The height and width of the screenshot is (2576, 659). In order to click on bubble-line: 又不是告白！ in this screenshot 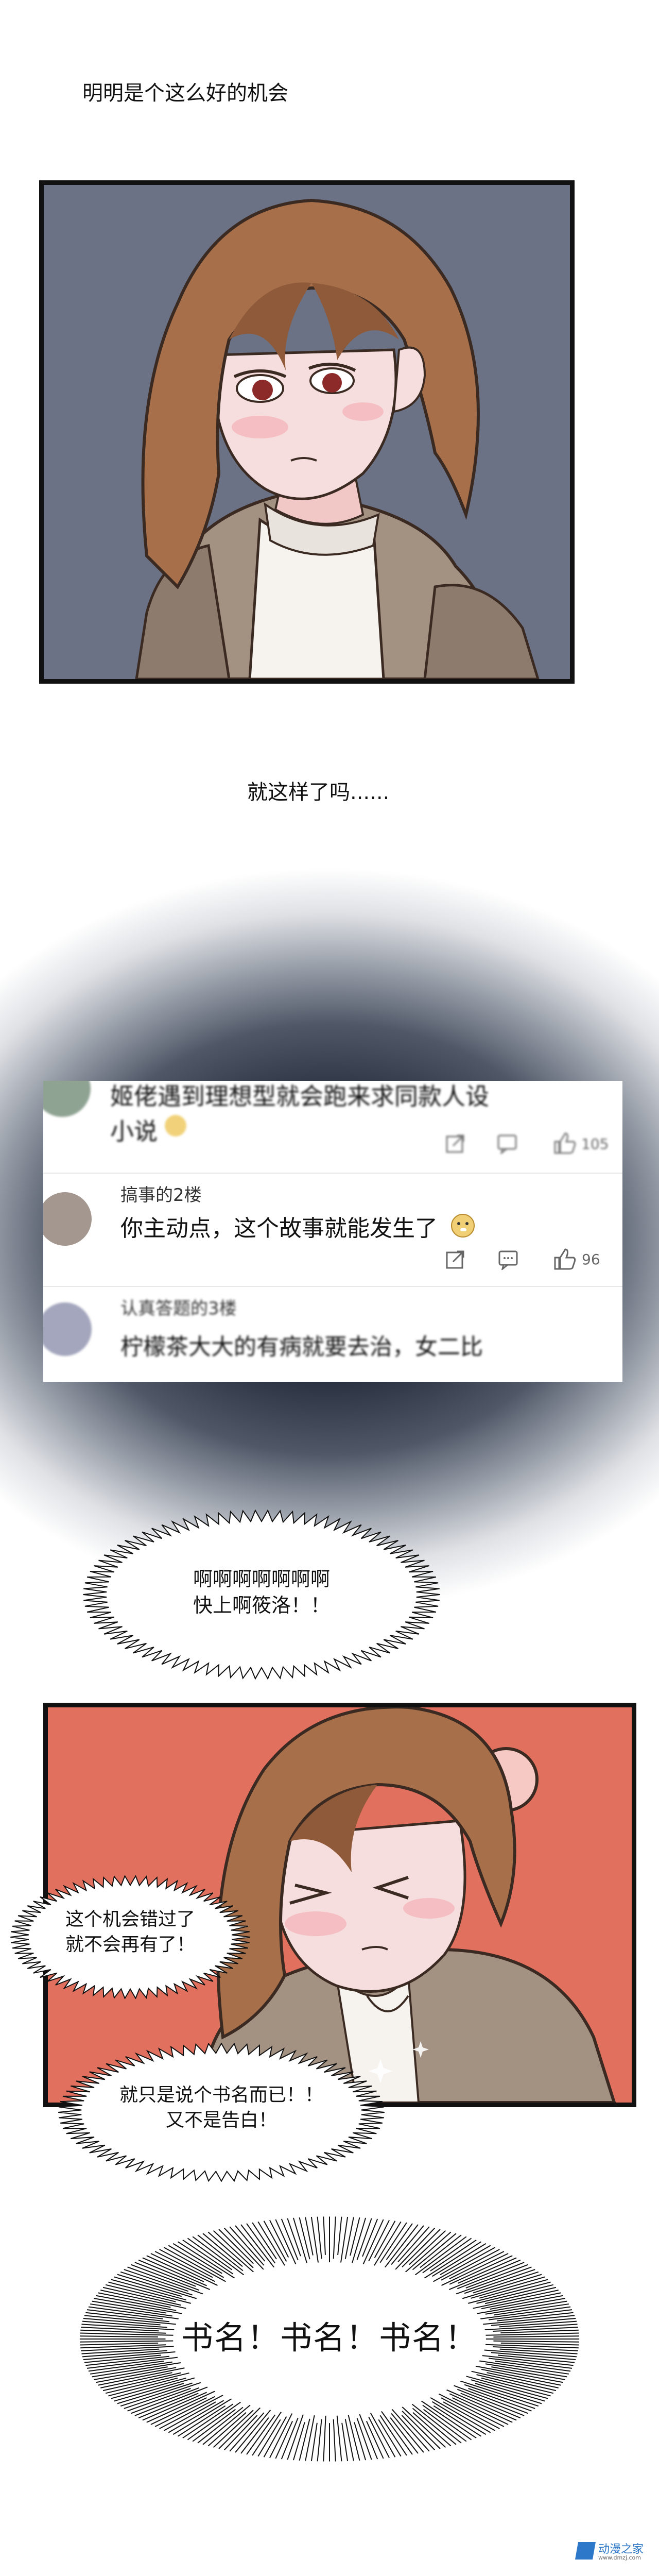, I will do `click(221, 2120)`.